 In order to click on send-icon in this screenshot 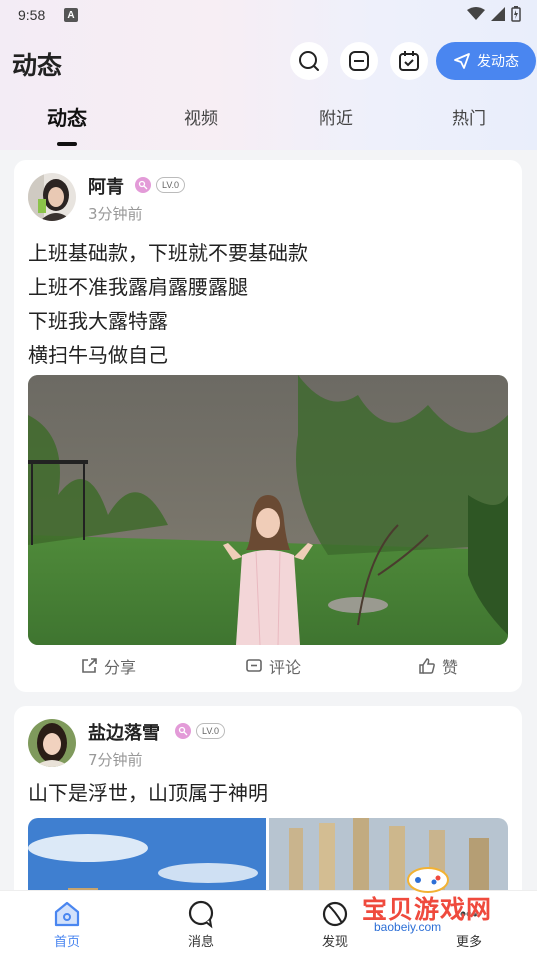, I will do `click(462, 61)`.